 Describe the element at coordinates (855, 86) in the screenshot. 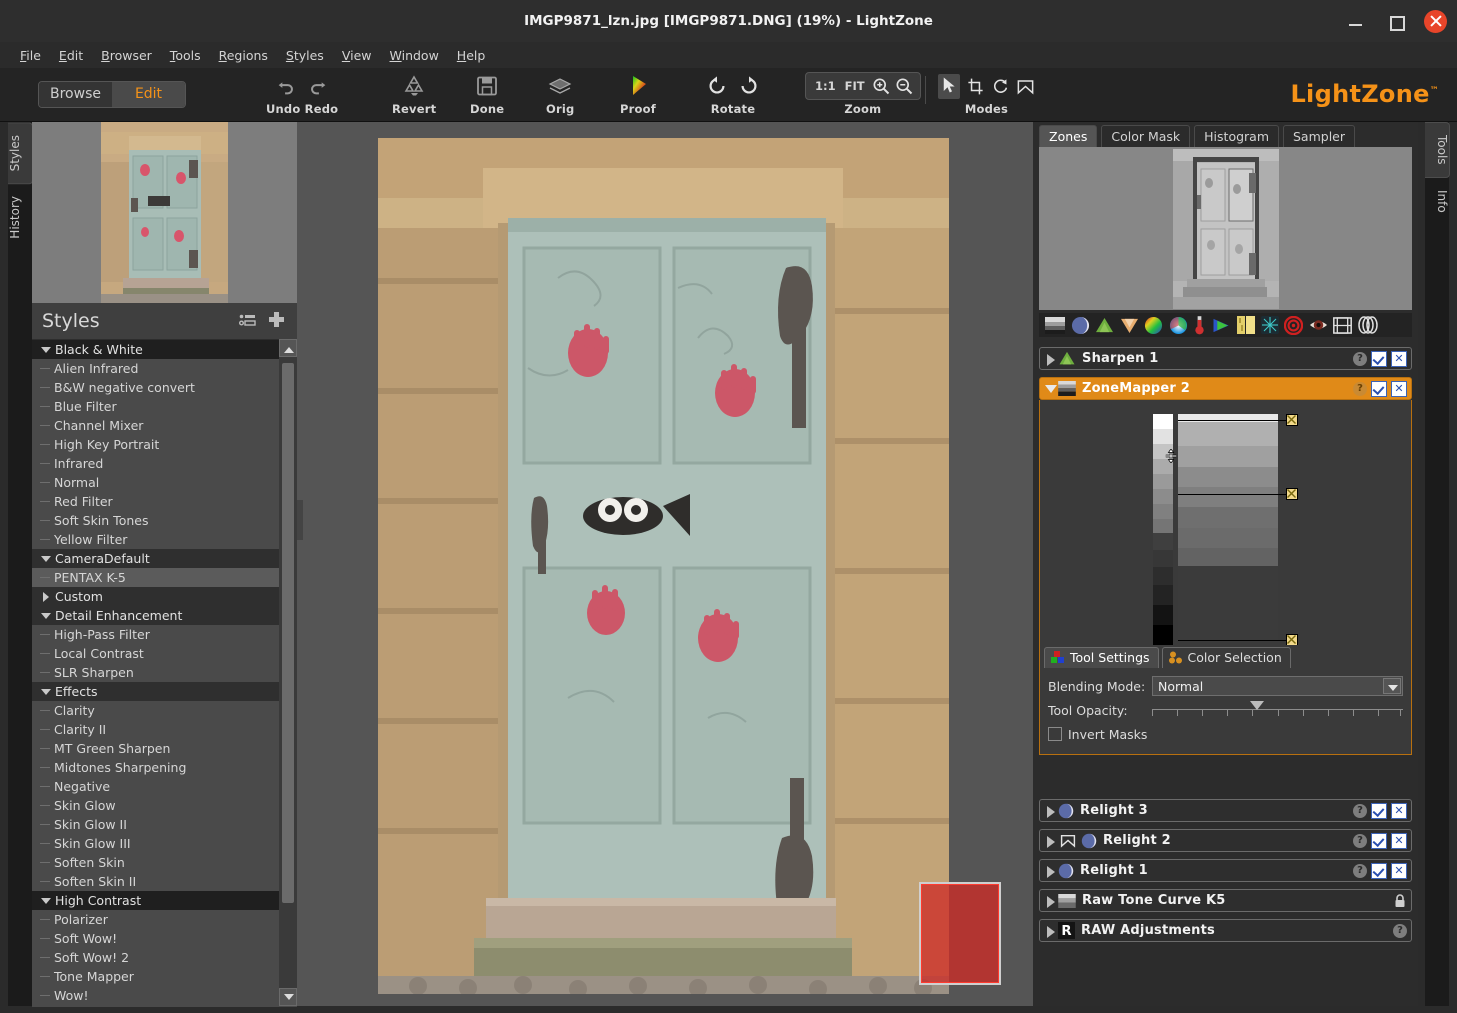

I see `zoom-fit-button: FIT` at that location.